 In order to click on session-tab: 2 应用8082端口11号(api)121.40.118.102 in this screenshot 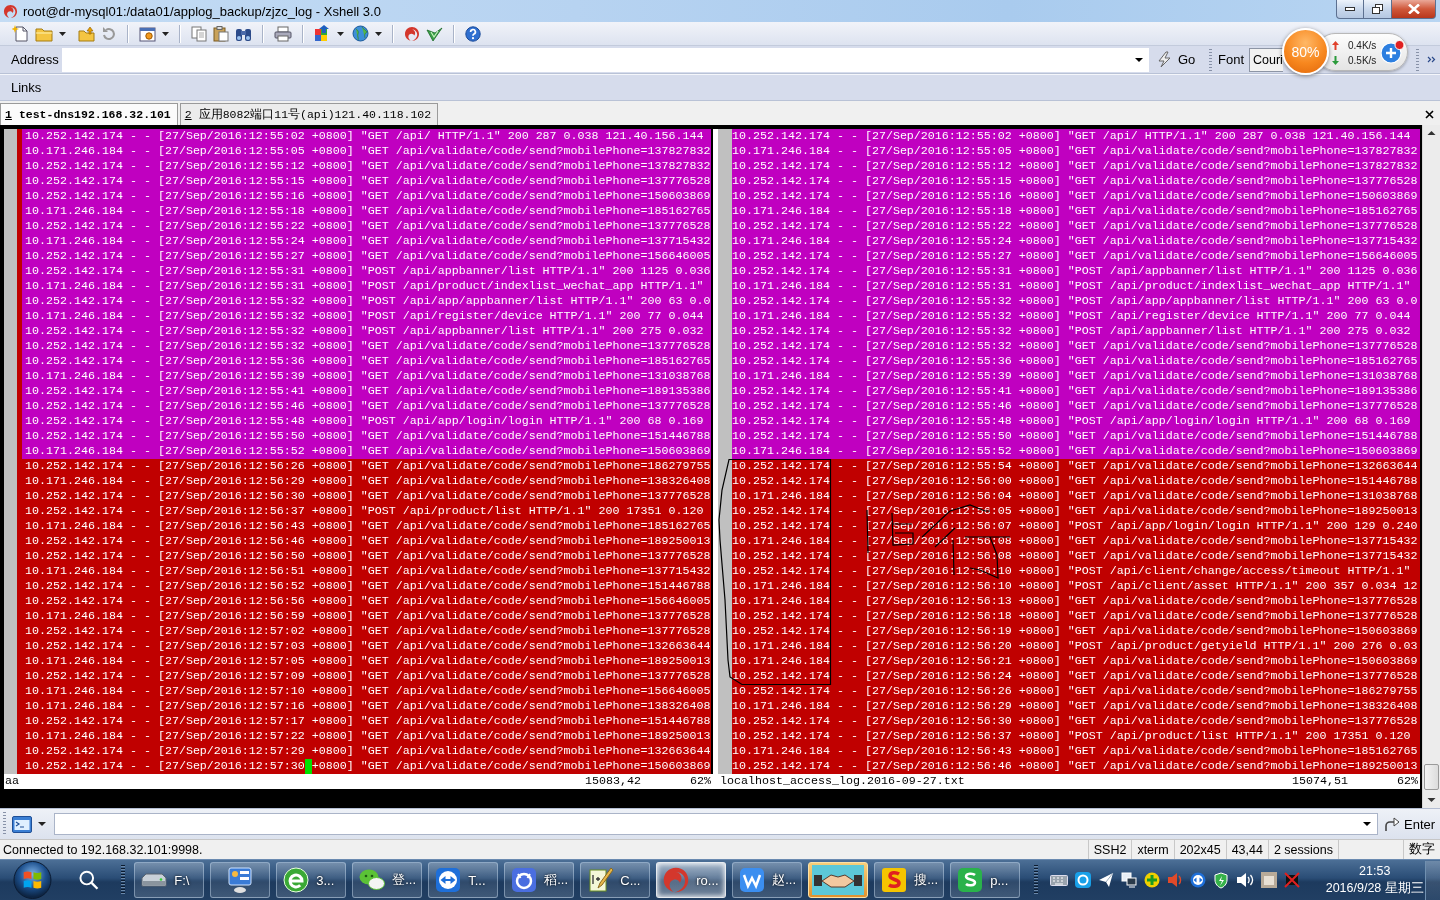, I will do `click(309, 114)`.